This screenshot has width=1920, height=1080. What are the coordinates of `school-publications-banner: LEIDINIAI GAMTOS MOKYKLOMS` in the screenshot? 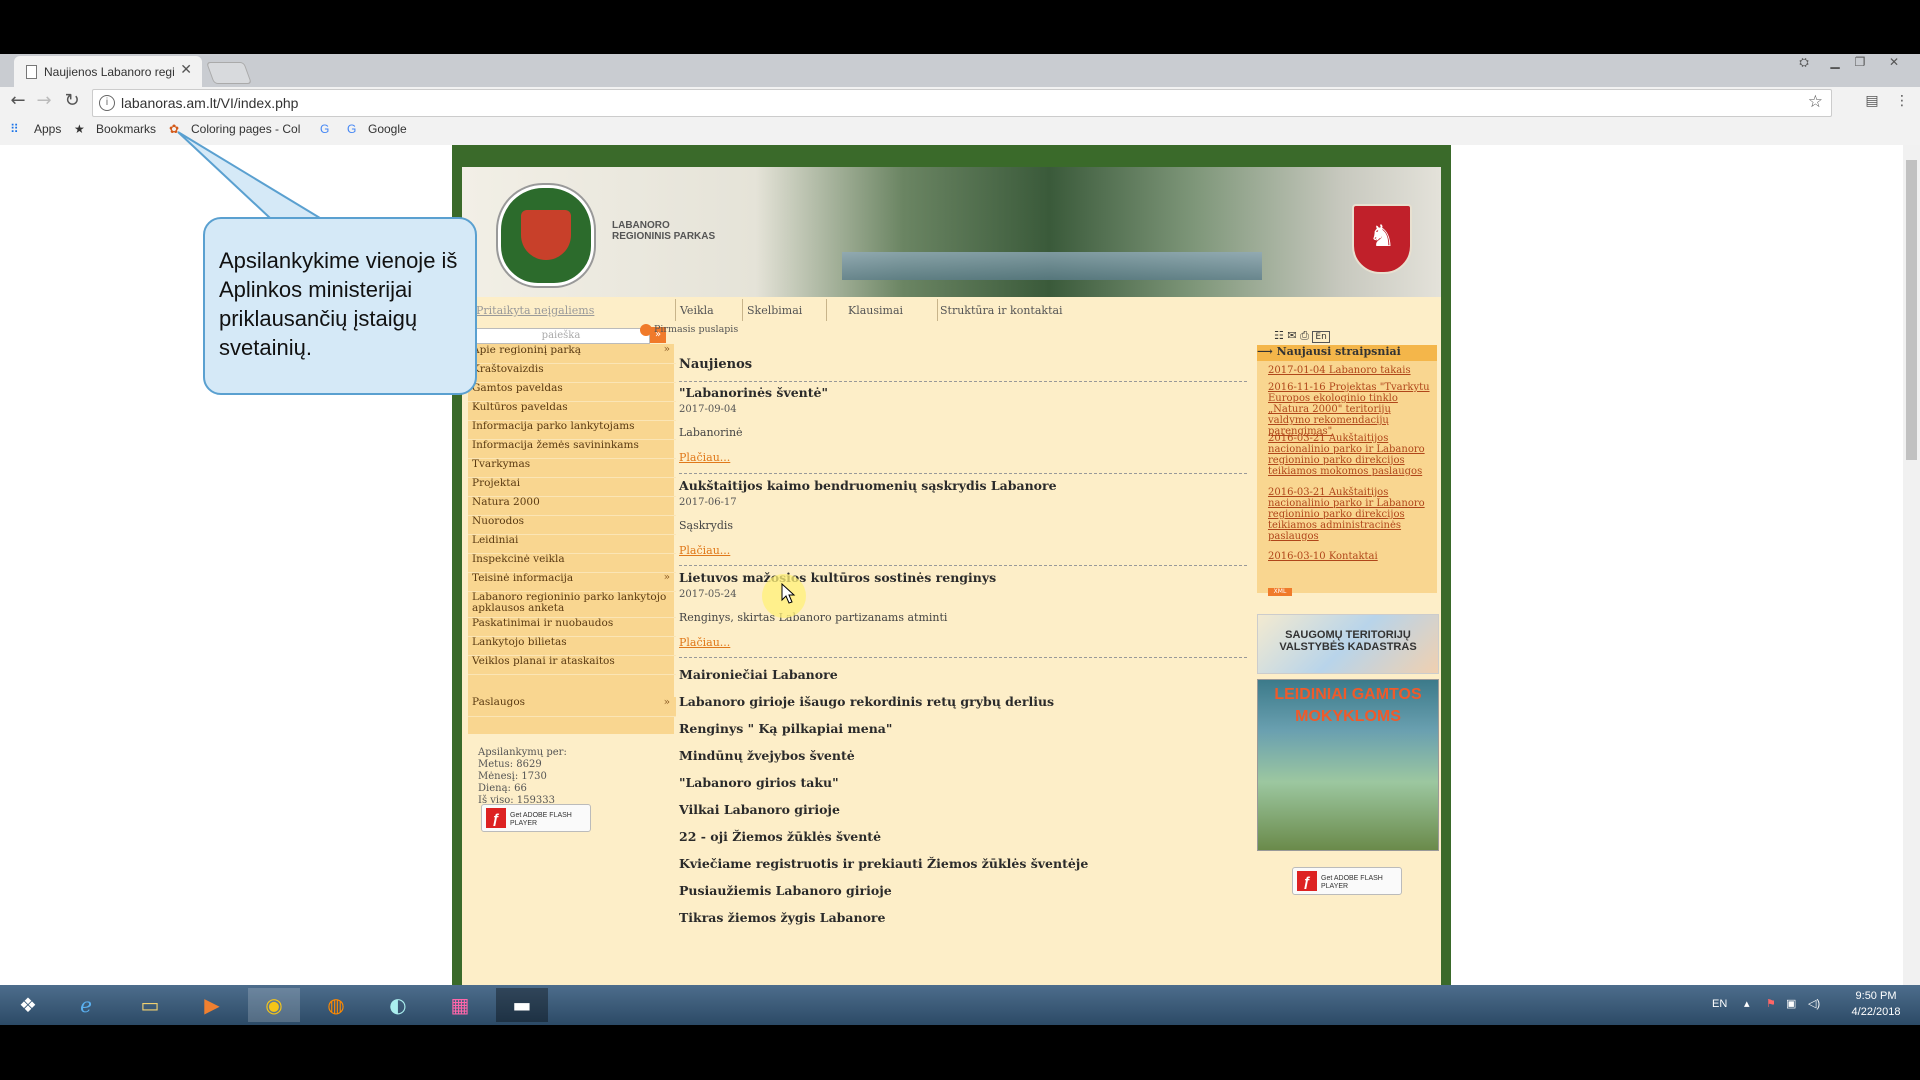 It's located at (1348, 765).